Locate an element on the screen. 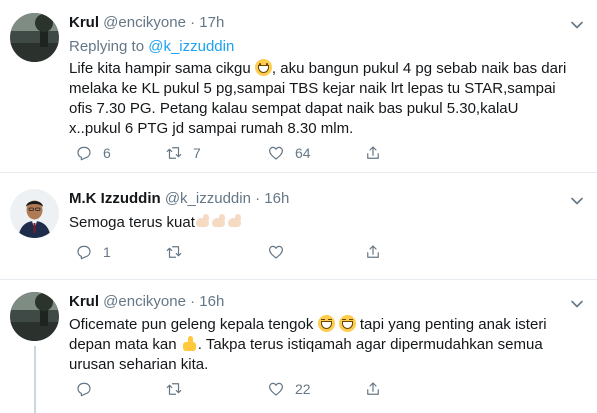  reply-button: 1 is located at coordinates (93, 252).